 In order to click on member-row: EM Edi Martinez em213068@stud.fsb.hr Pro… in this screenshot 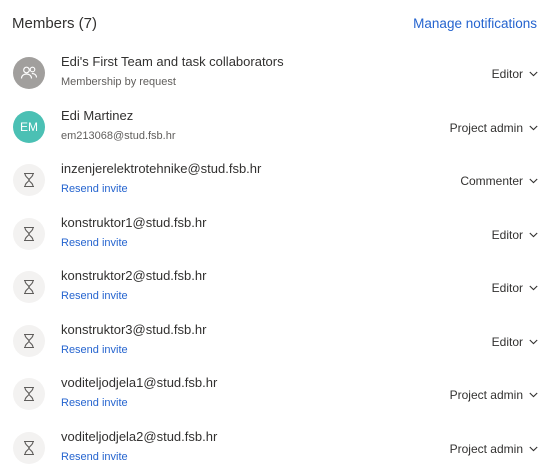, I will do `click(276, 129)`.